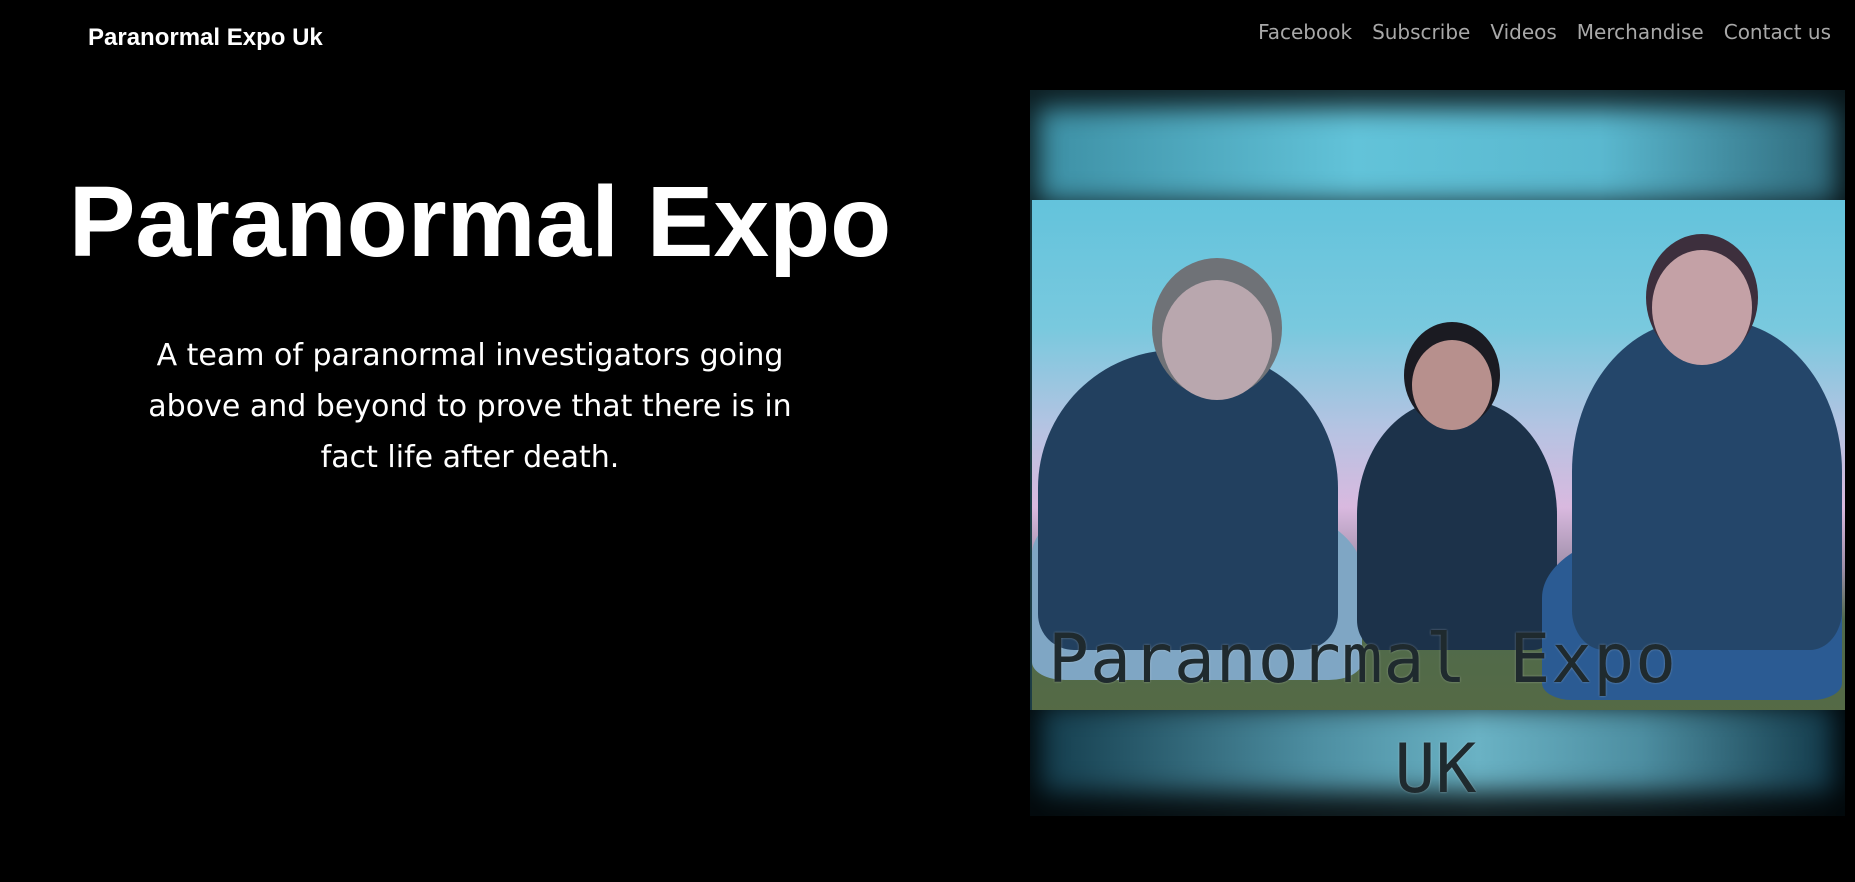 The height and width of the screenshot is (882, 1855). What do you see at coordinates (1217, 340) in the screenshot?
I see `person-left-head` at bounding box center [1217, 340].